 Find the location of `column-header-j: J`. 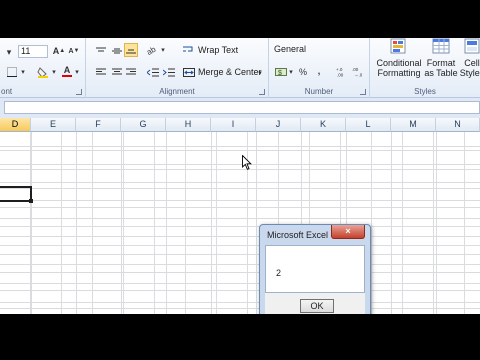

column-header-j: J is located at coordinates (278, 125).